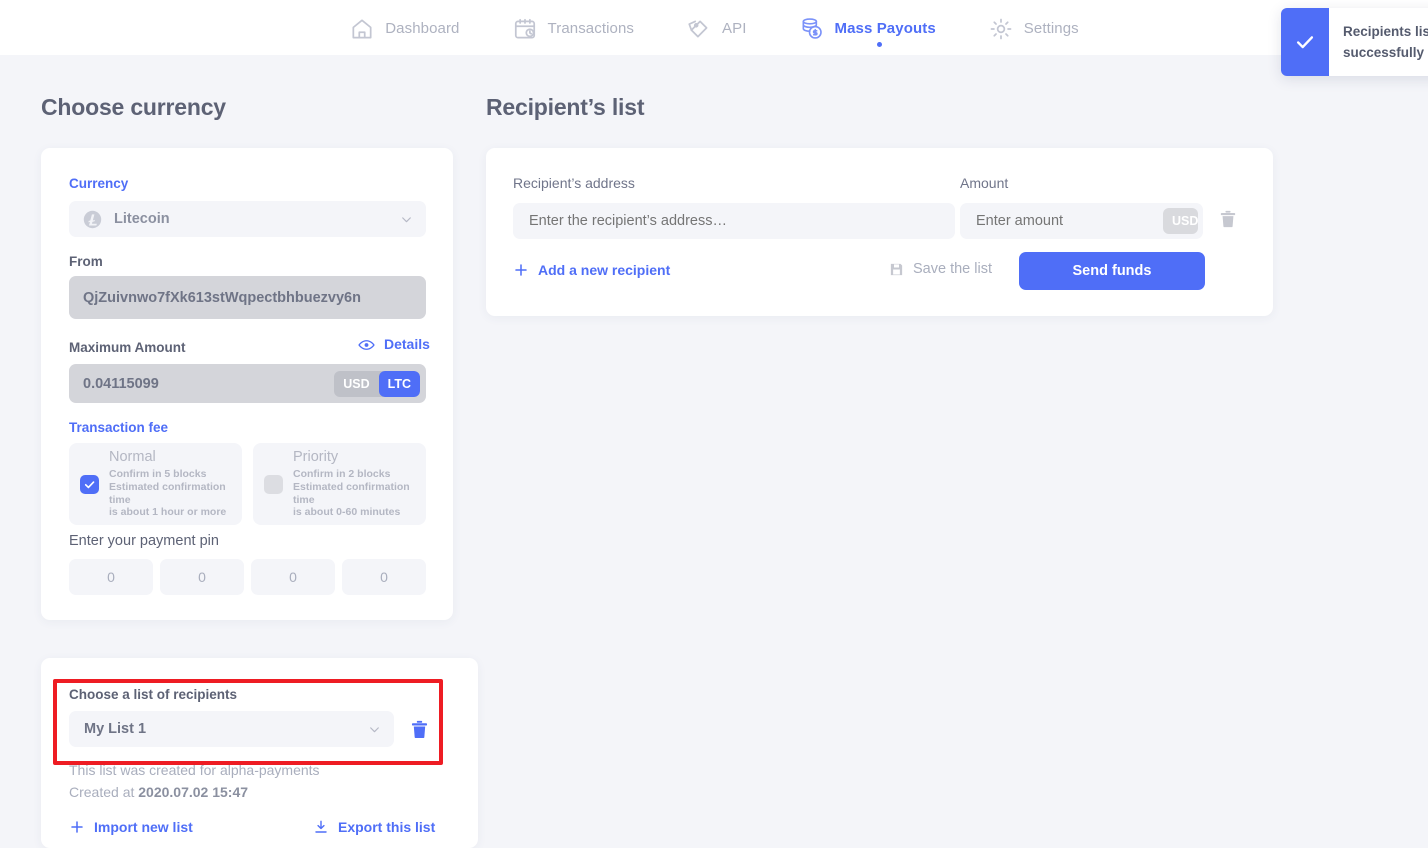 Image resolution: width=1428 pixels, height=848 pixels. I want to click on fee-normal-line1: Confirm in 5 blocks, so click(158, 474).